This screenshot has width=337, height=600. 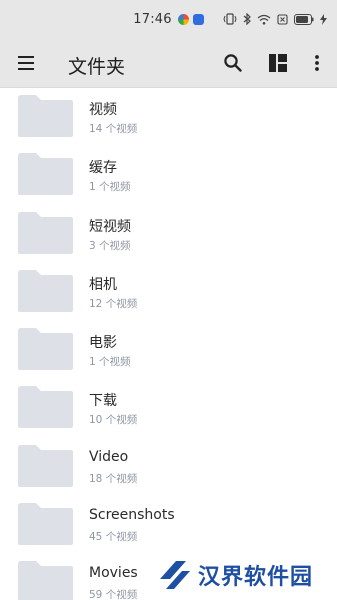 I want to click on folder-count: 18 个视频, so click(x=113, y=478).